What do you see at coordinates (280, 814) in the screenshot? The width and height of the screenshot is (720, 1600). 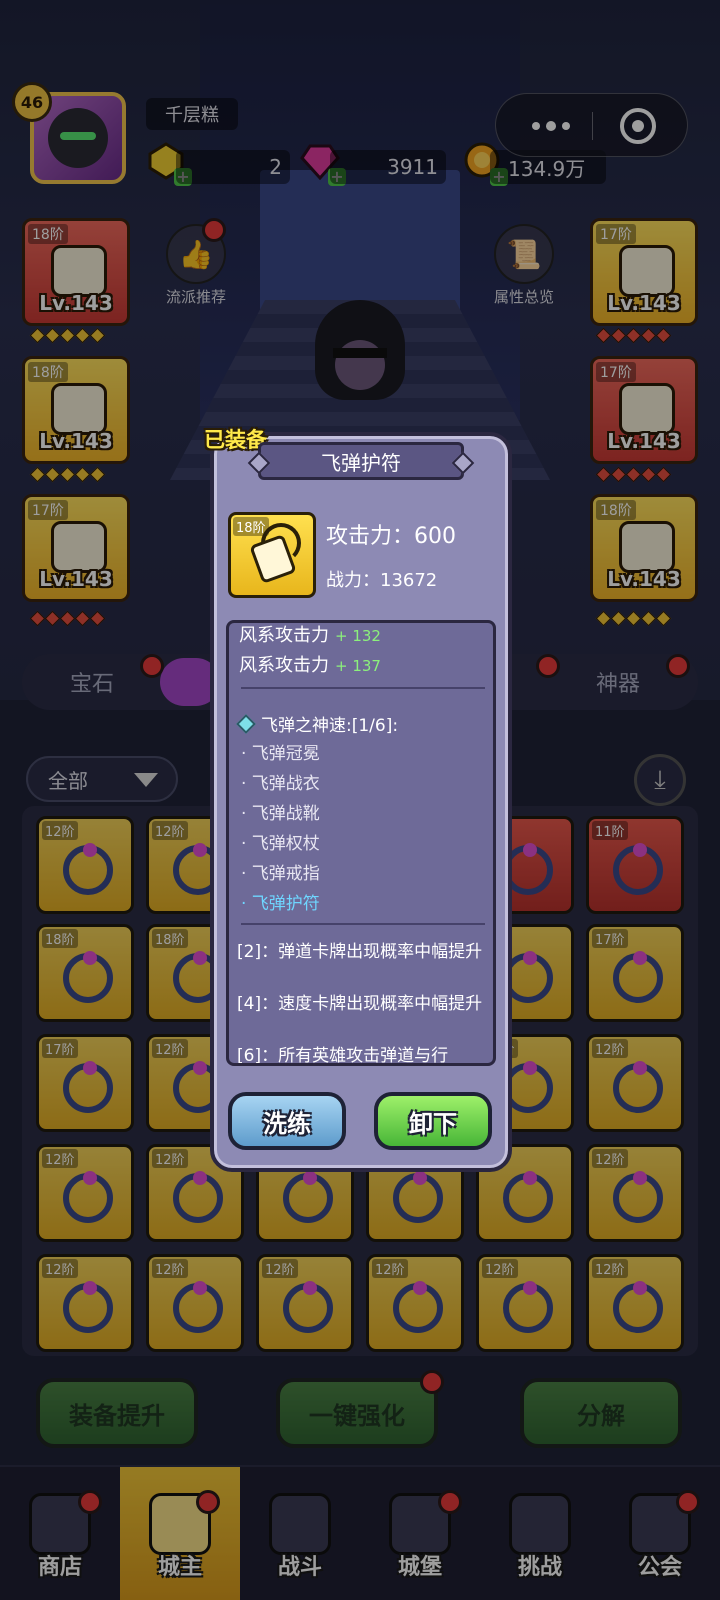 I see `set-item: · 飞弹战靴` at bounding box center [280, 814].